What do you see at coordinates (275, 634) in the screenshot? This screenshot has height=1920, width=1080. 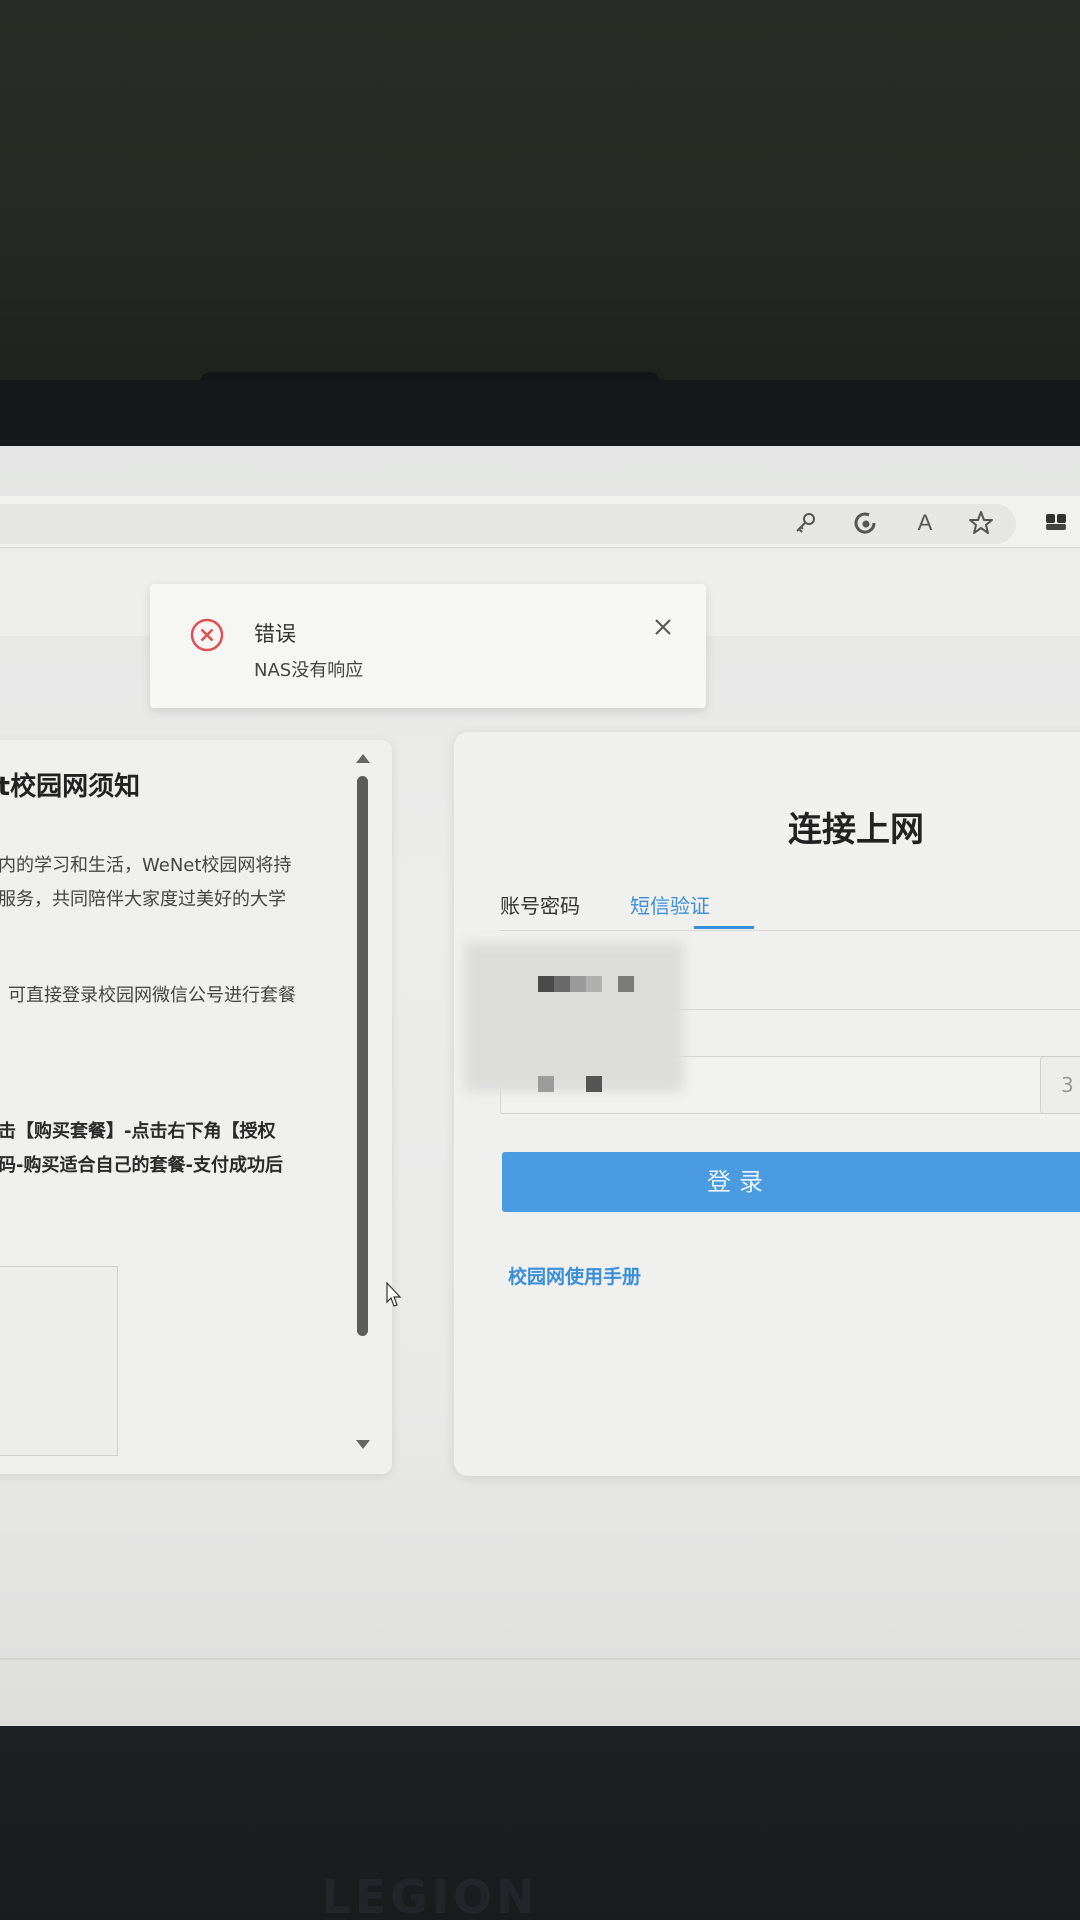 I see `toast-title: 错误` at bounding box center [275, 634].